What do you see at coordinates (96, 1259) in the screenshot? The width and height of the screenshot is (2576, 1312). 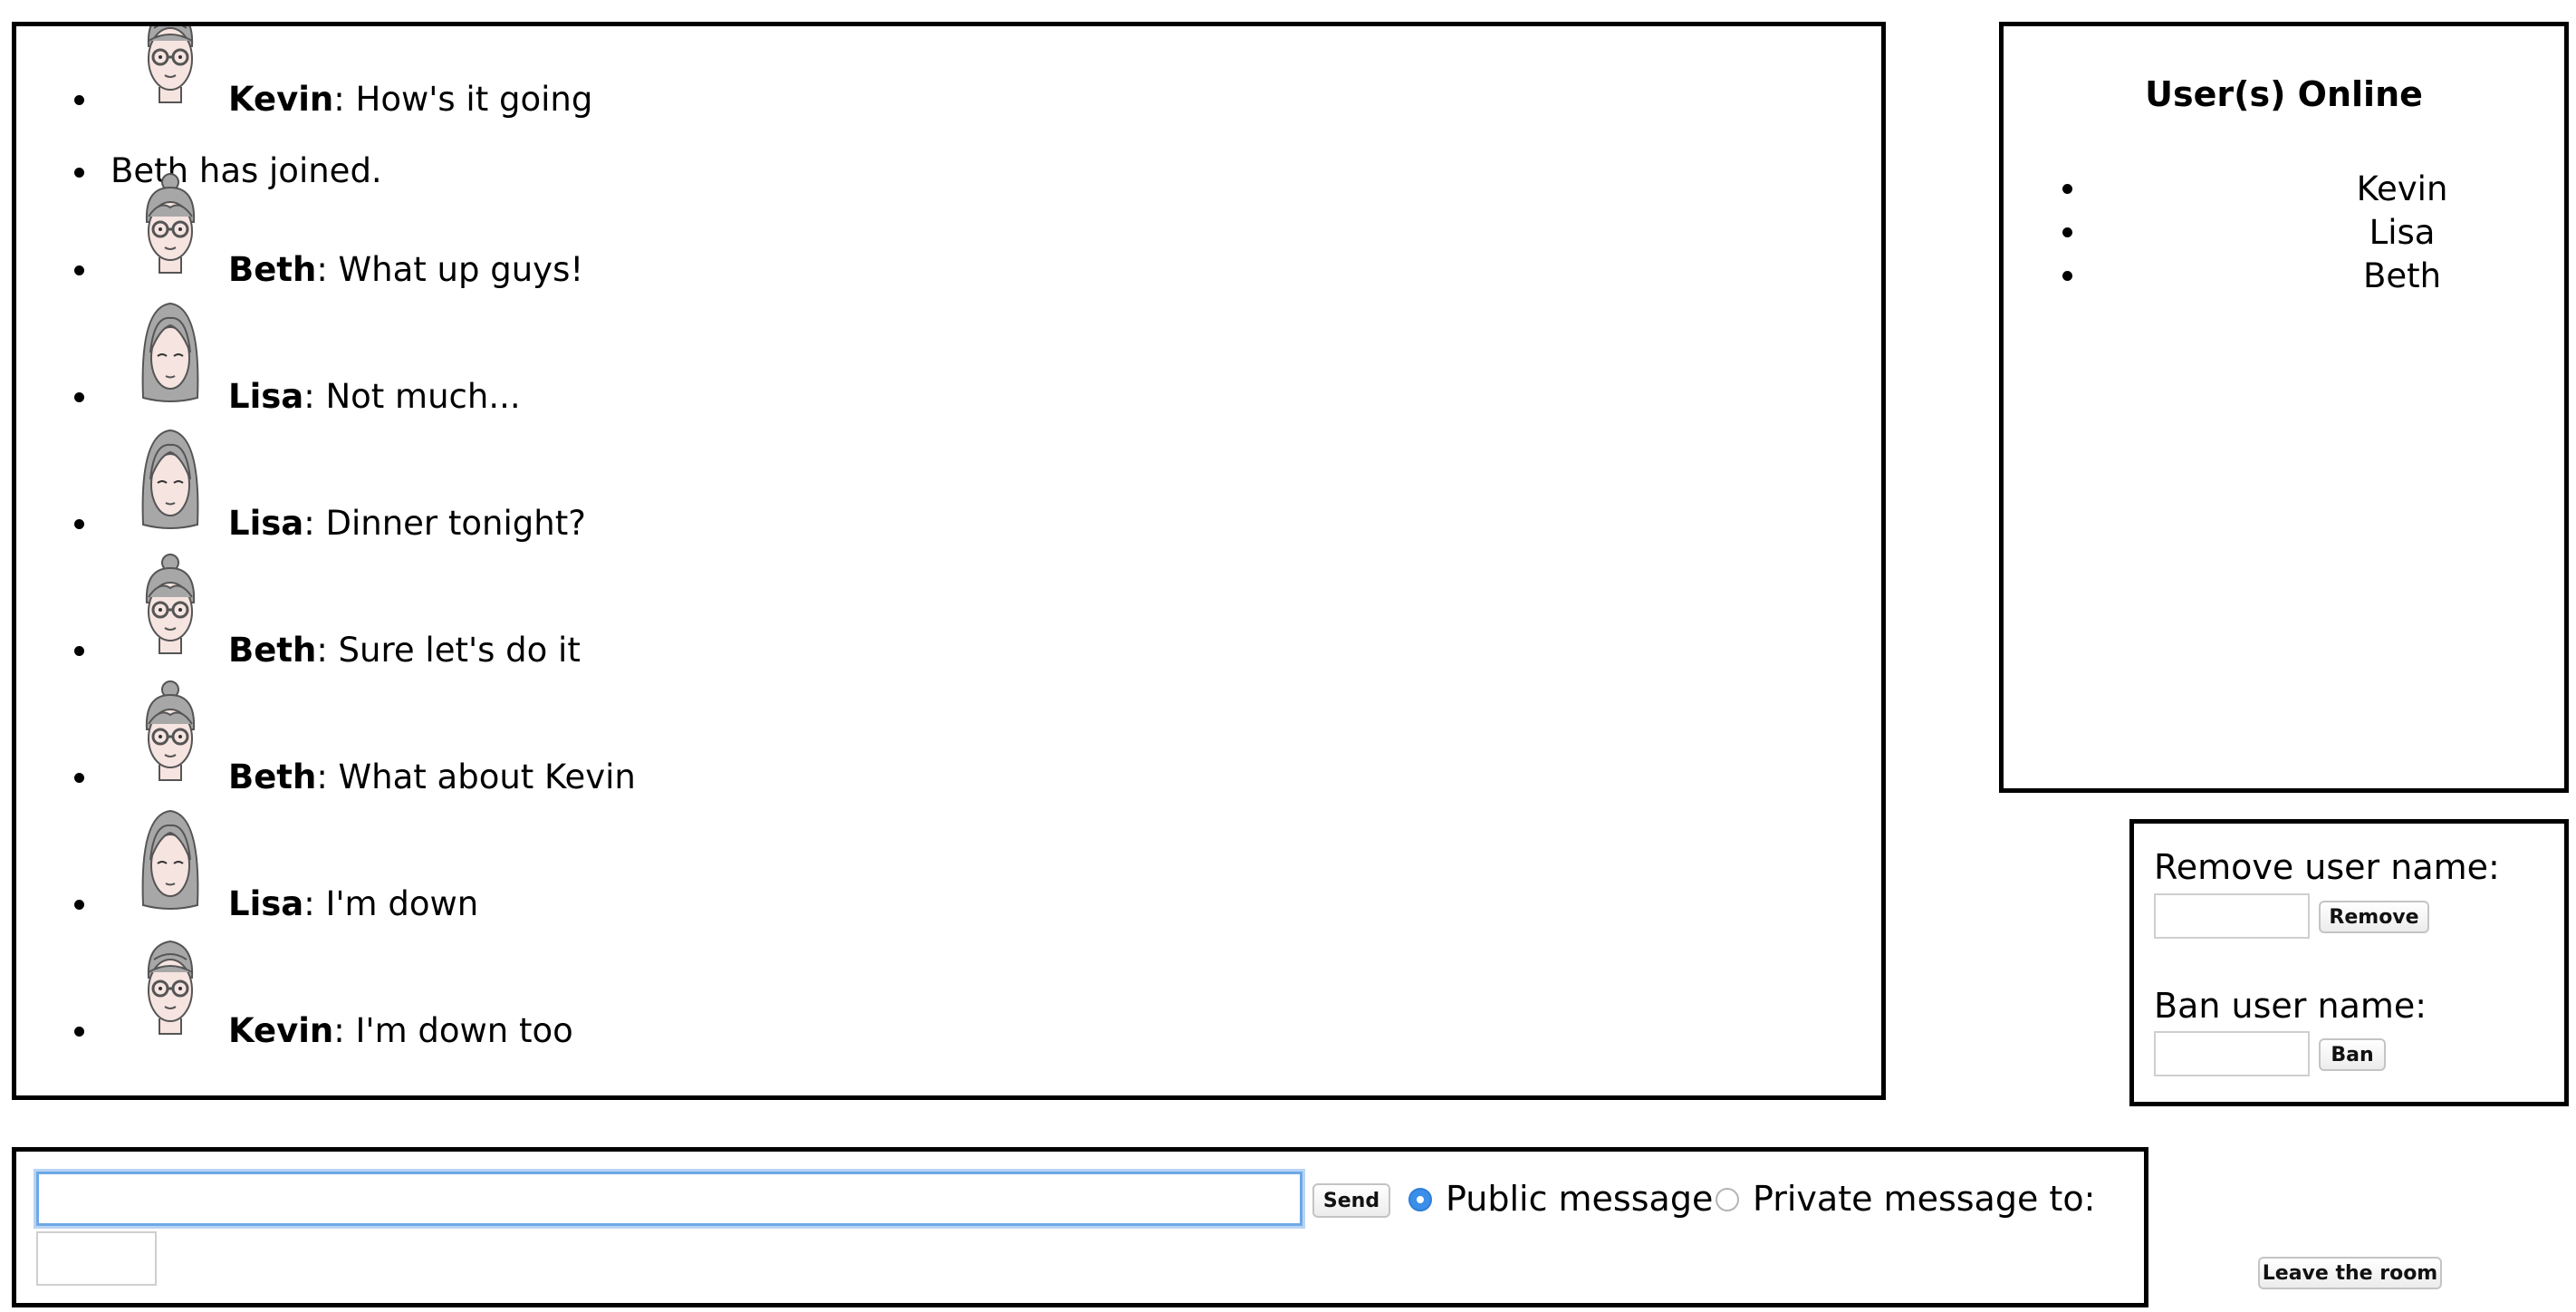 I see `private-recipient-input` at bounding box center [96, 1259].